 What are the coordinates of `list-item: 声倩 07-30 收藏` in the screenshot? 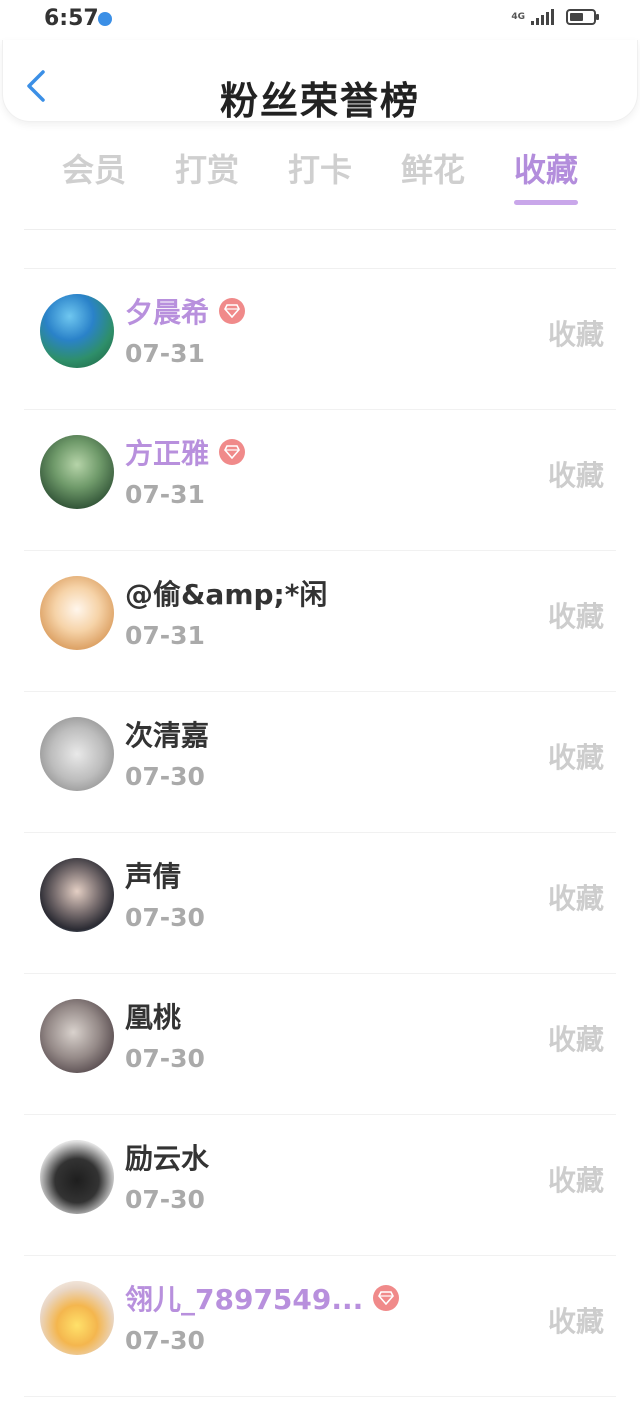 It's located at (320, 903).